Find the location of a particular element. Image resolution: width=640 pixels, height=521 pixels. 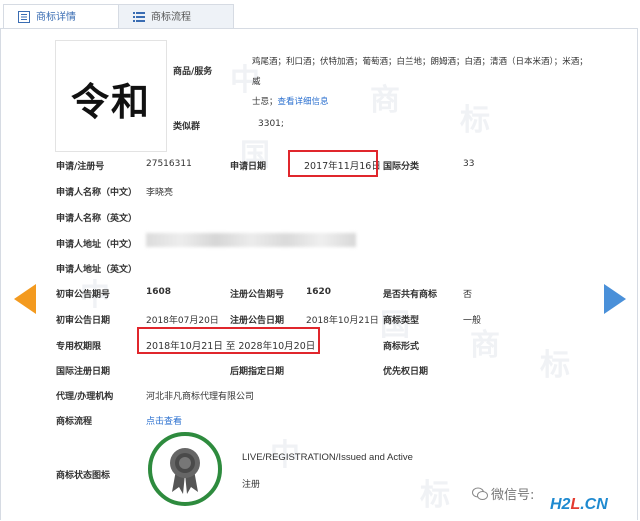

exclusive-period-label: 专用权期限 is located at coordinates (79, 347).